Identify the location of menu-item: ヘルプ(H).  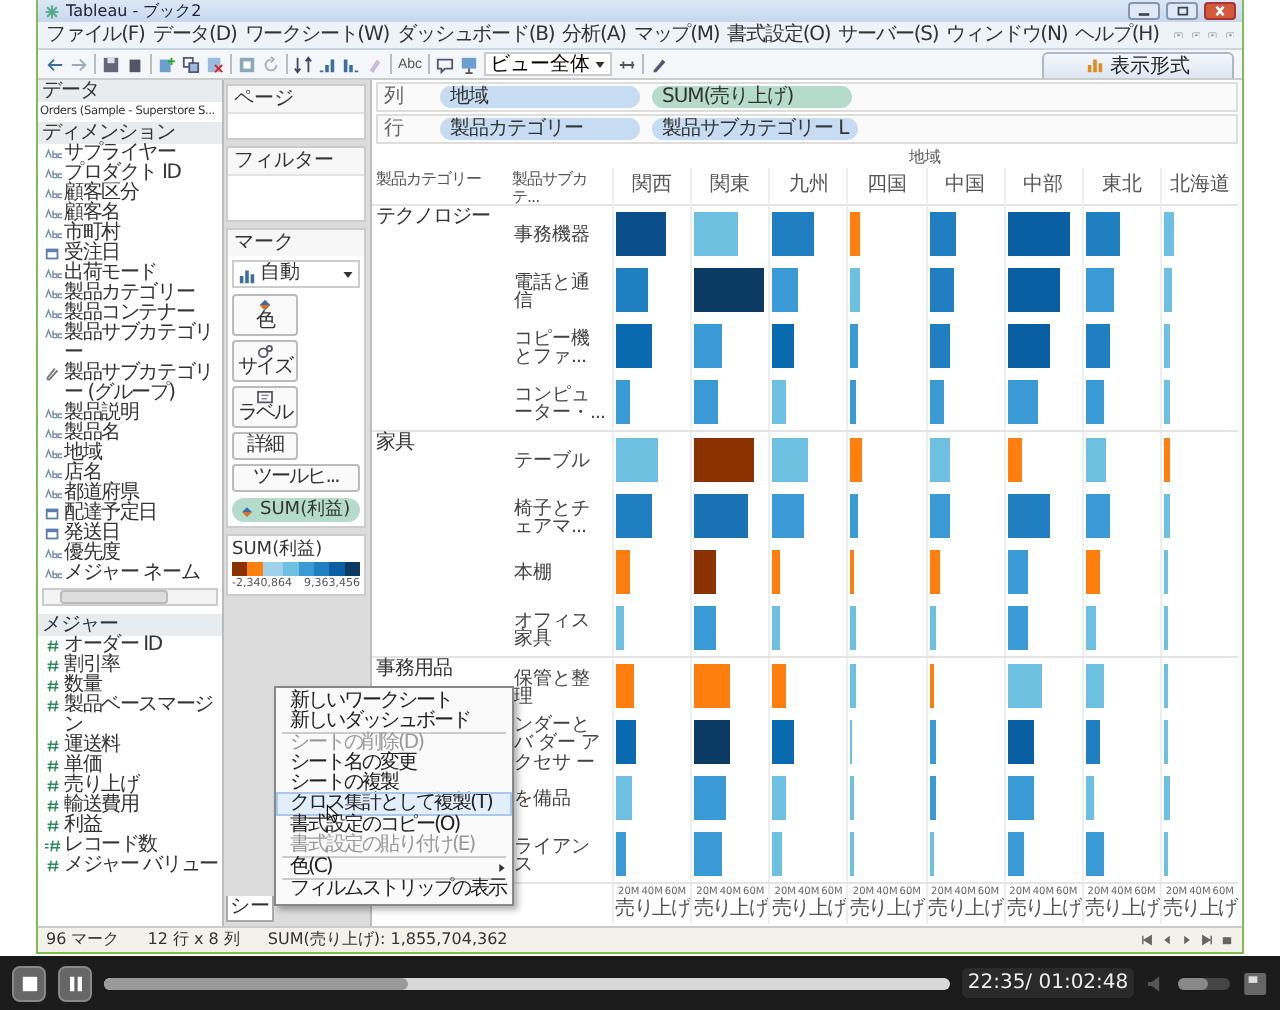
(1117, 35).